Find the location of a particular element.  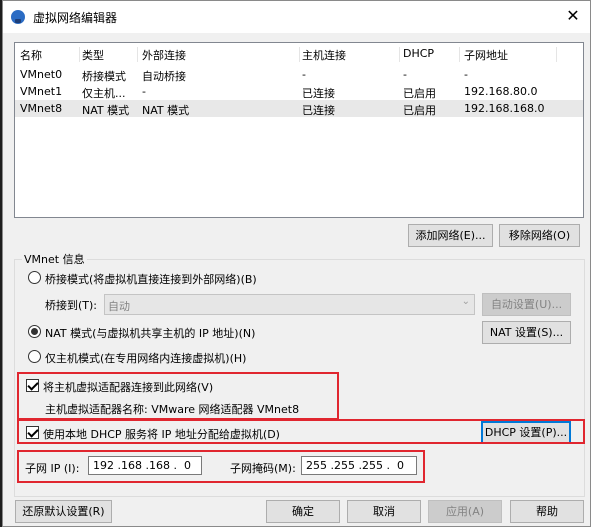

window-title: 虚拟网络编辑器 is located at coordinates (75, 18).